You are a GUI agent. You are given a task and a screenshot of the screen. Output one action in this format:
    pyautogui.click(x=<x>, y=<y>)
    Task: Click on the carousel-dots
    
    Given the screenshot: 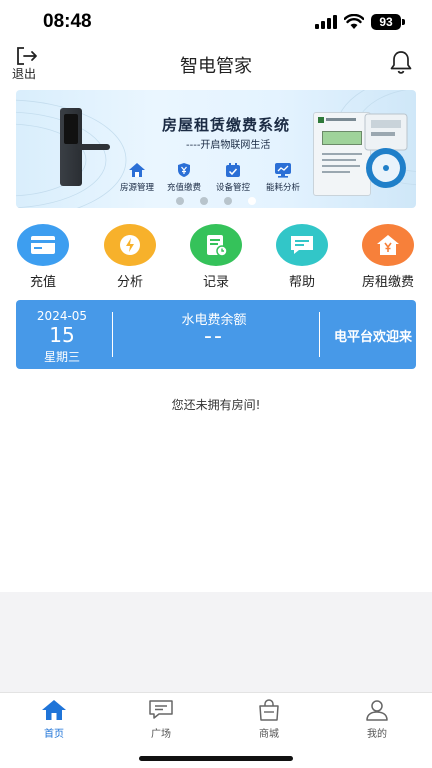 What is the action you would take?
    pyautogui.click(x=216, y=199)
    